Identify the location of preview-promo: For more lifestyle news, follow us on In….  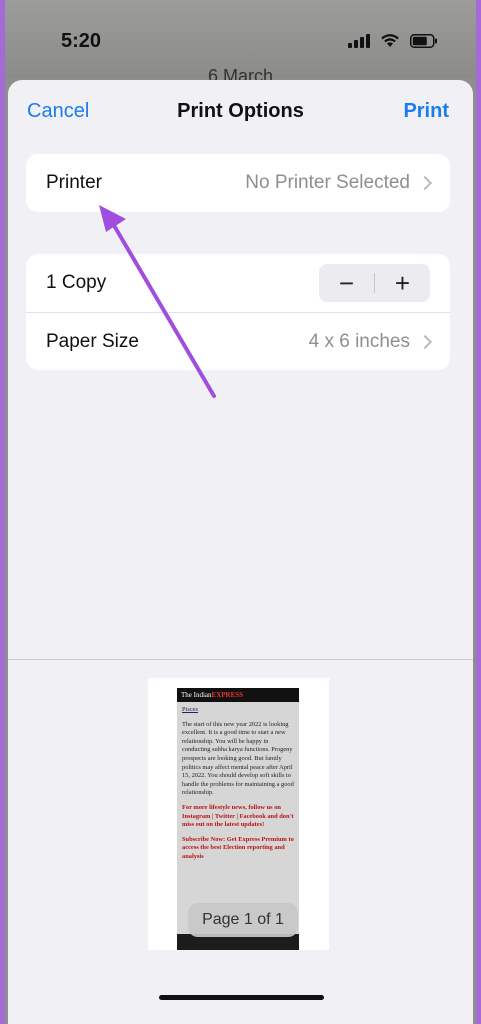
(238, 816).